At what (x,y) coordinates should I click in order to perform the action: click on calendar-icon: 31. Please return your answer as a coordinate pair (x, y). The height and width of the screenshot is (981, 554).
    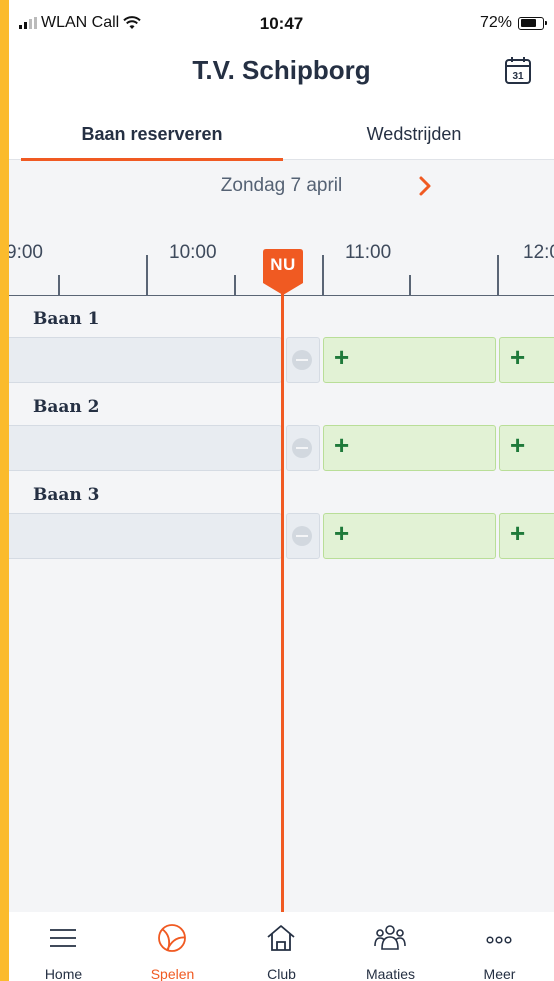
    Looking at the image, I should click on (518, 70).